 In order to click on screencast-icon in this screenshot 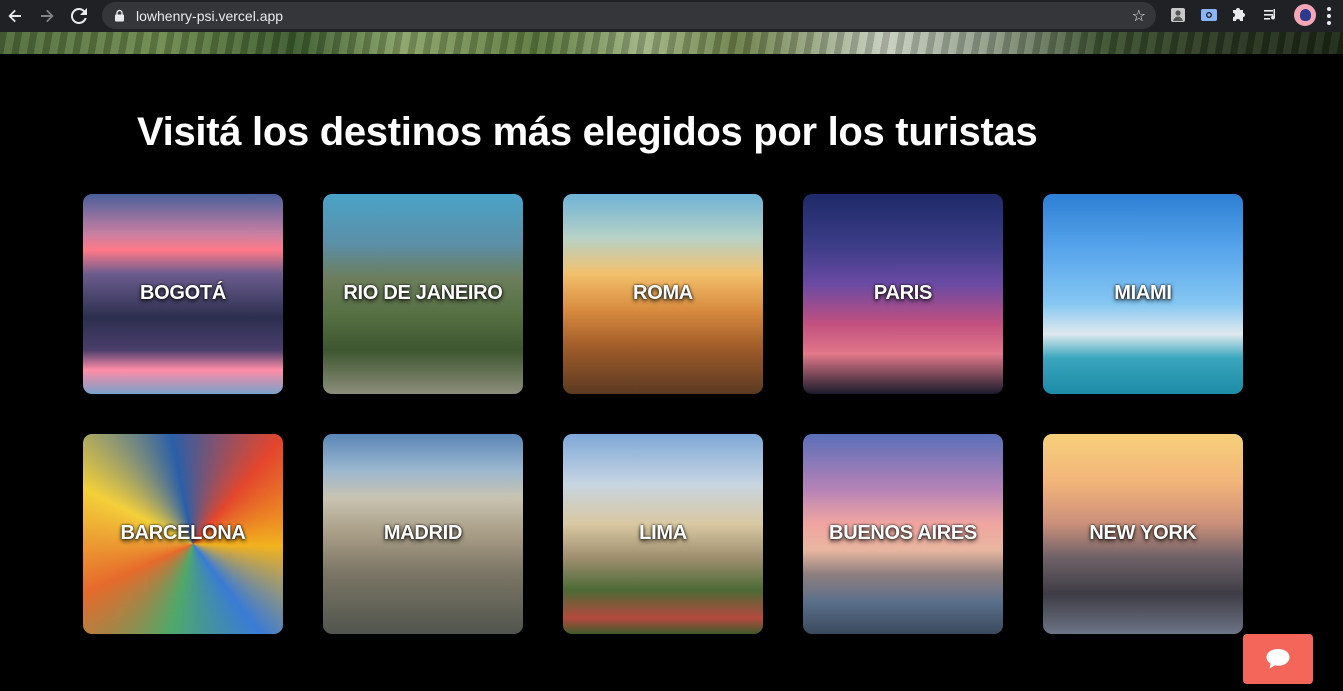, I will do `click(1209, 15)`.